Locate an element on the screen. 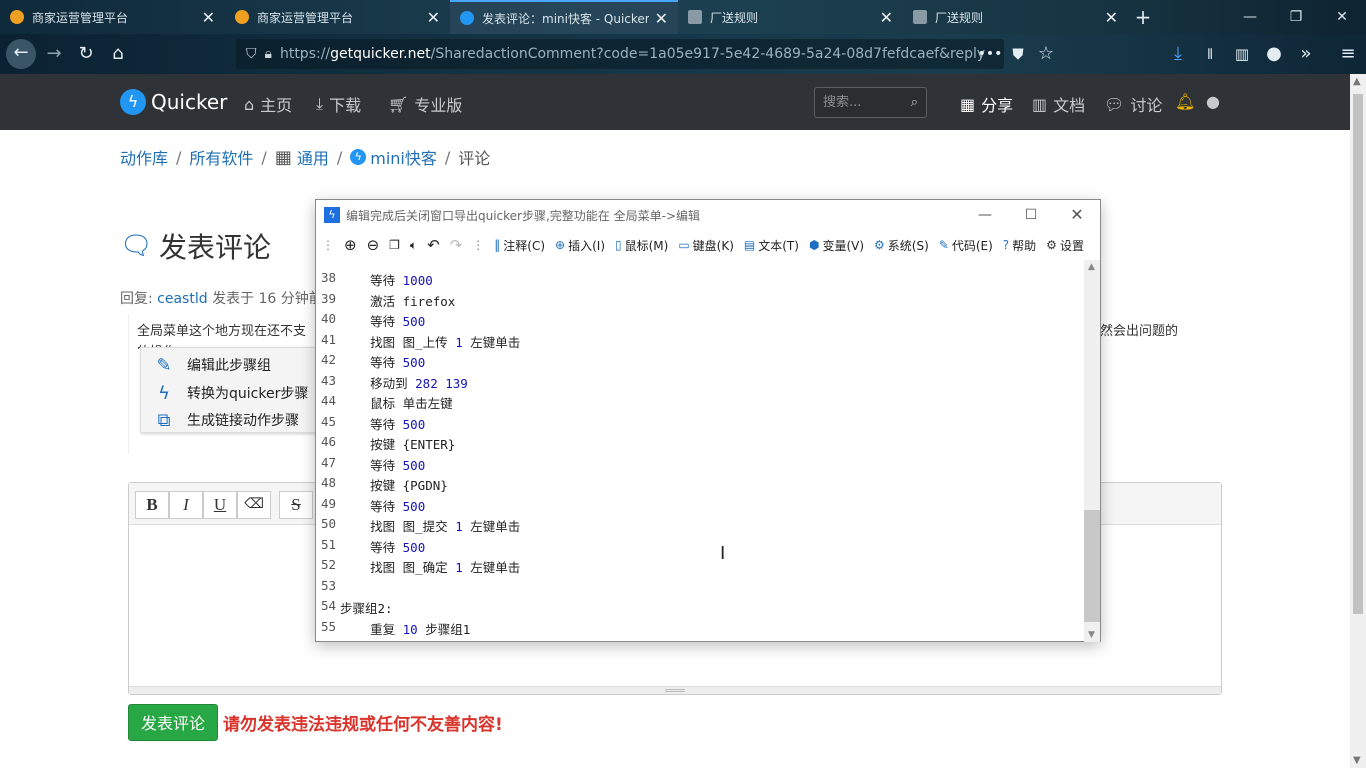 This screenshot has height=768, width=1366. window-minimize-icon: — is located at coordinates (985, 215).